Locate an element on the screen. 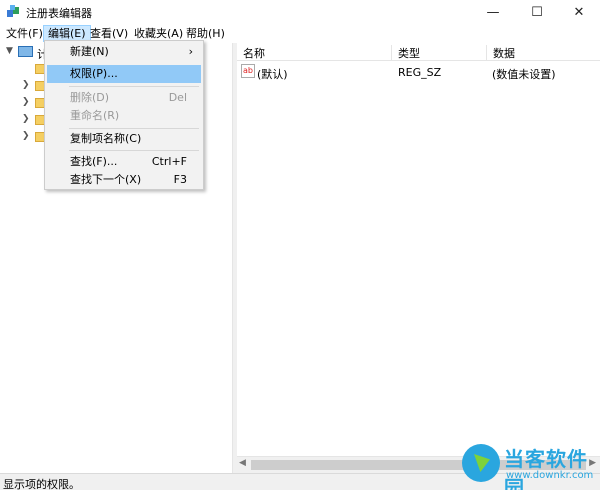 This screenshot has height=490, width=600. maximize-button: ☐ is located at coordinates (537, 12).